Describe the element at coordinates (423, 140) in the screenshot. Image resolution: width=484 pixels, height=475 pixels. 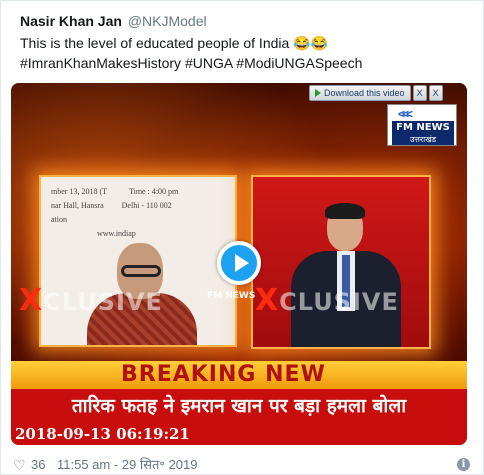
I see `channel-region: उत्तराखंड` at that location.